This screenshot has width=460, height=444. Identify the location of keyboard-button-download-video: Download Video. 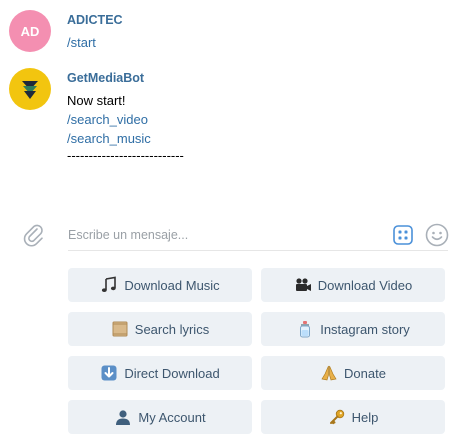
(353, 285).